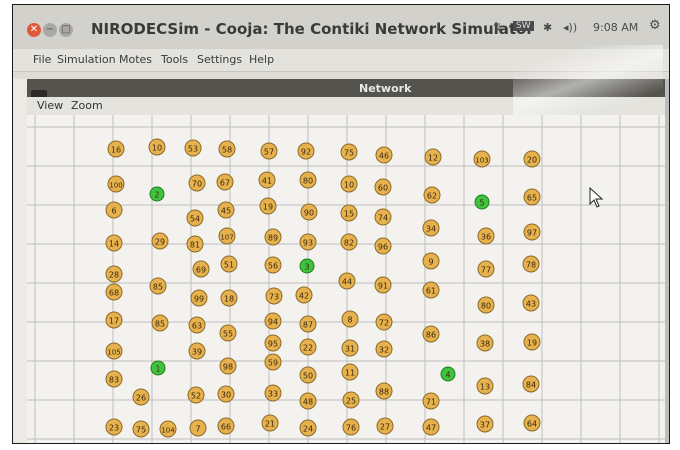 The height and width of the screenshot is (450, 680). I want to click on mote: 15, so click(349, 213).